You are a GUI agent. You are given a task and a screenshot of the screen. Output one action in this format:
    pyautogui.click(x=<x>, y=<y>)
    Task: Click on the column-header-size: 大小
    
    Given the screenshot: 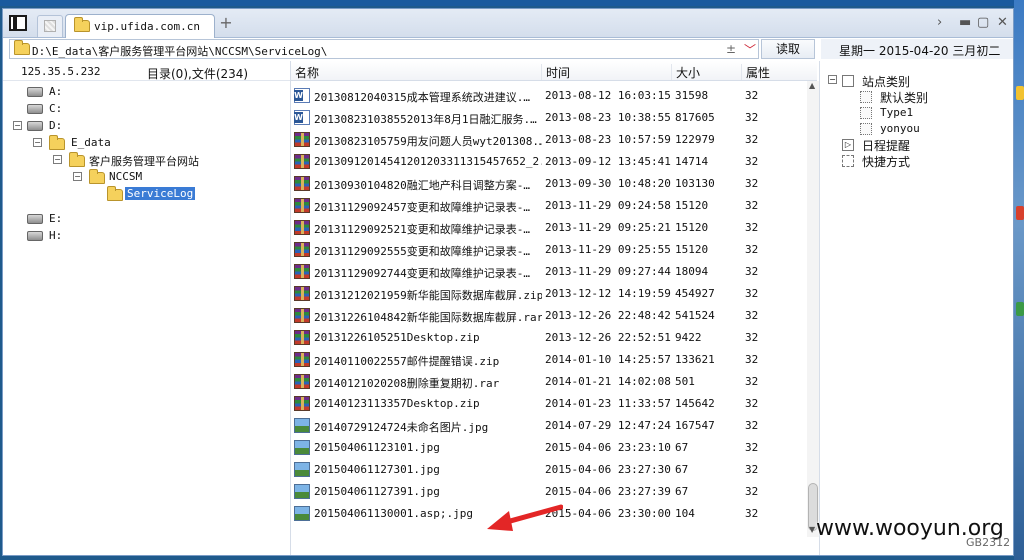 What is the action you would take?
    pyautogui.click(x=685, y=72)
    